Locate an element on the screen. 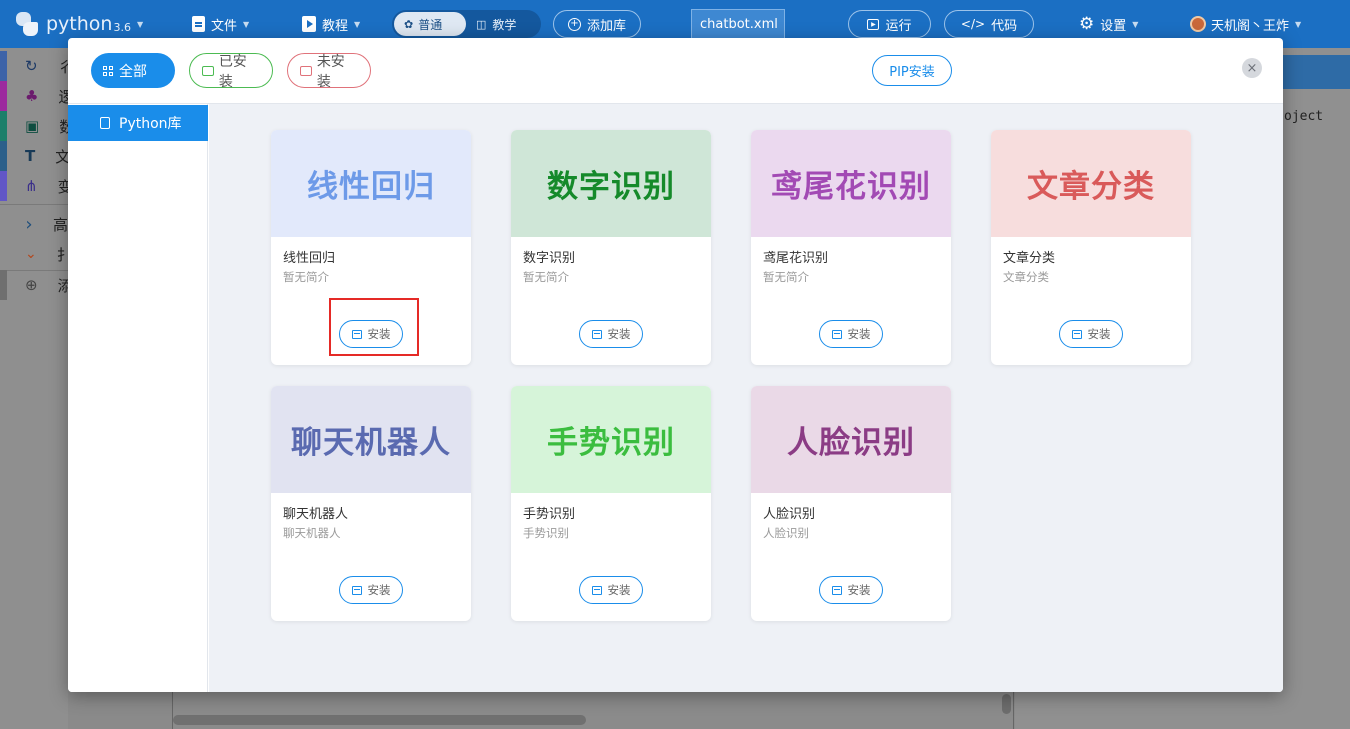  play-icon: ▶ is located at coordinates (873, 24).